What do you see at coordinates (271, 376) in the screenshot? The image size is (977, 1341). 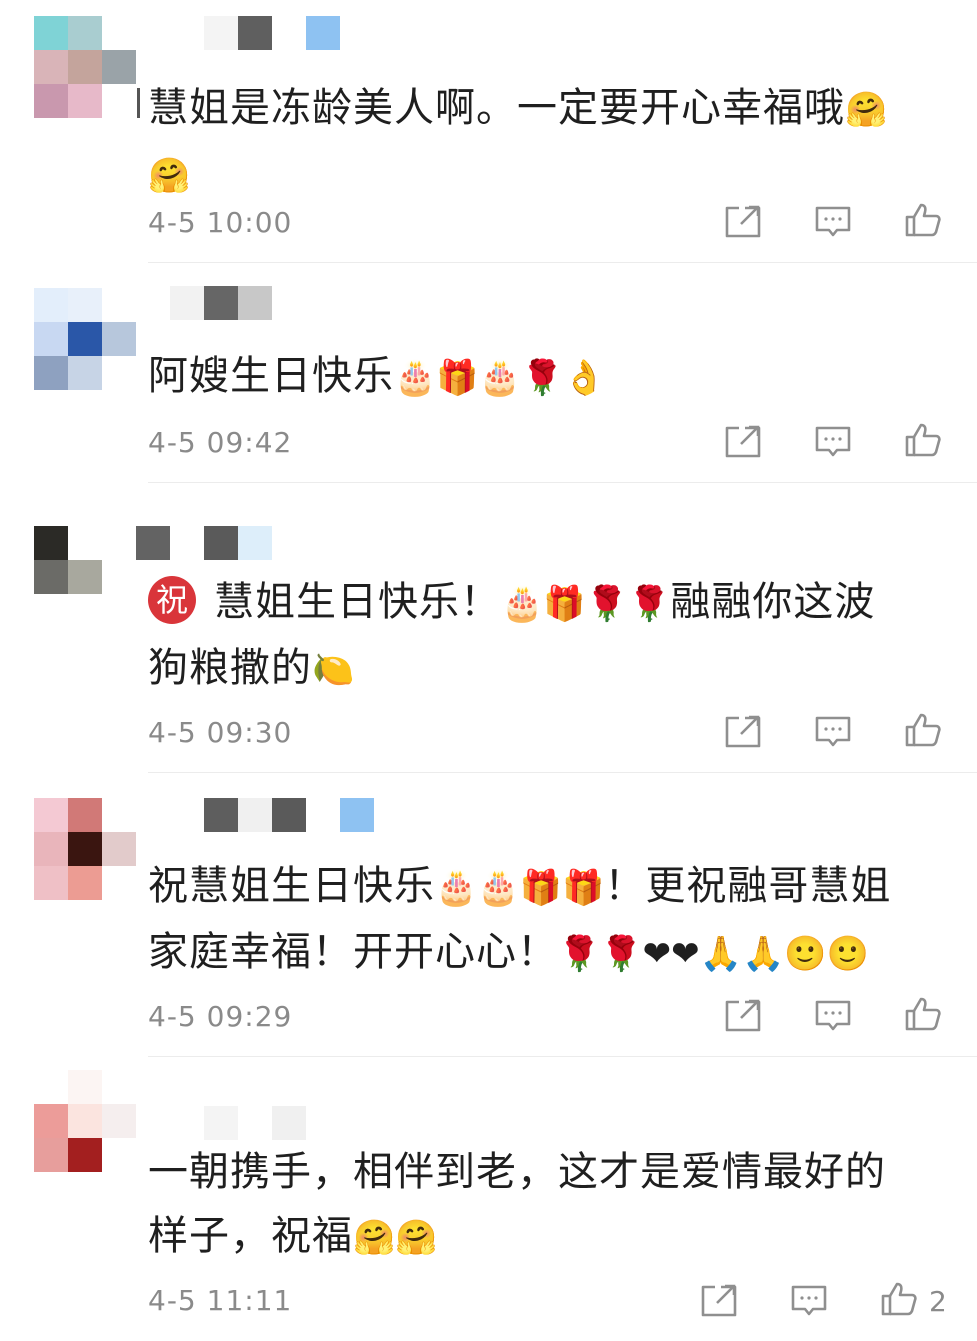 I see `comment-body: 阿嫂生日快乐` at bounding box center [271, 376].